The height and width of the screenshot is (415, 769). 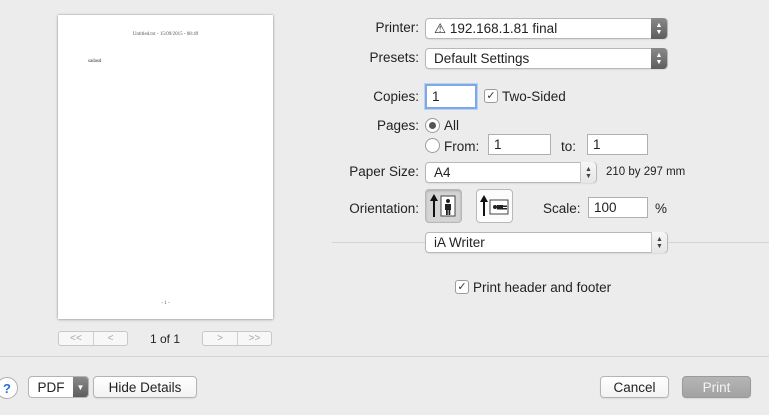 I want to click on print-button: Print, so click(x=716, y=387).